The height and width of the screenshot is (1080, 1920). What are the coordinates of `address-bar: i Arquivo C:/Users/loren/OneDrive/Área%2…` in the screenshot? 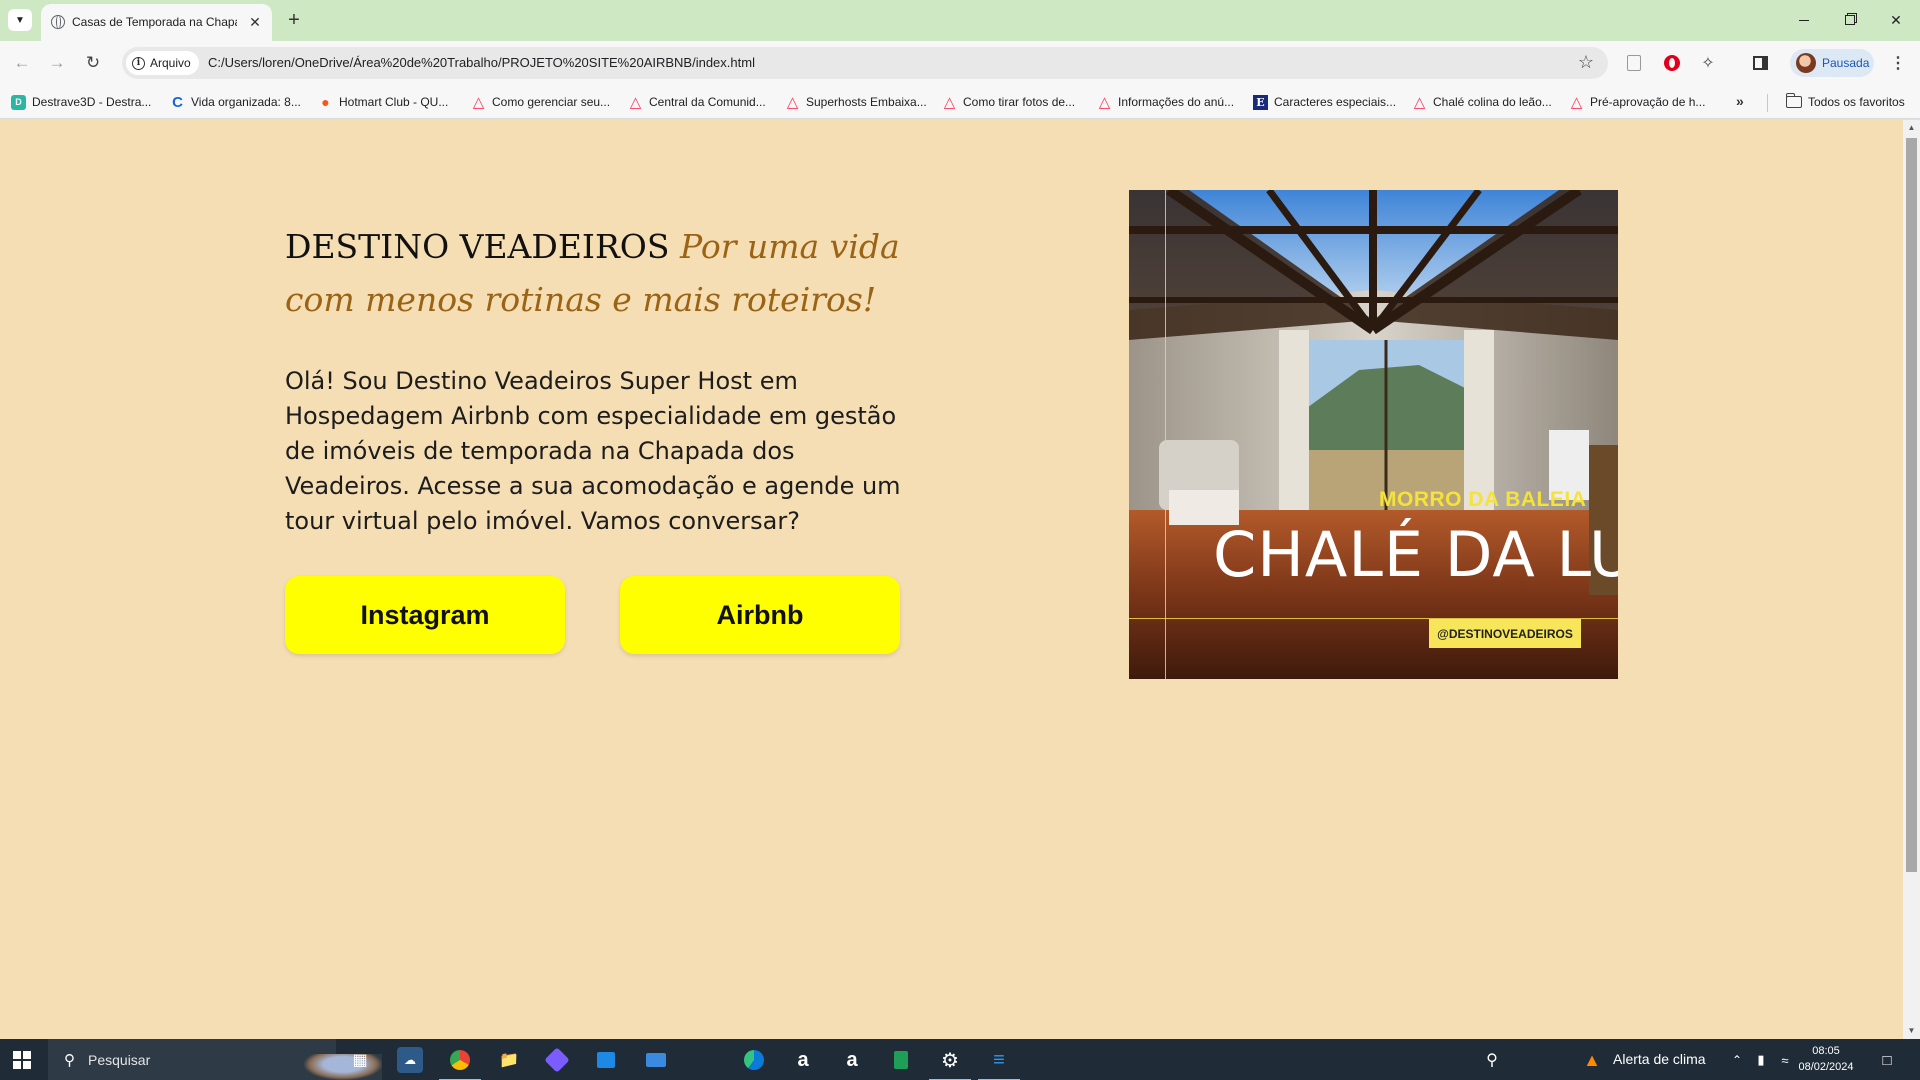 It's located at (865, 63).